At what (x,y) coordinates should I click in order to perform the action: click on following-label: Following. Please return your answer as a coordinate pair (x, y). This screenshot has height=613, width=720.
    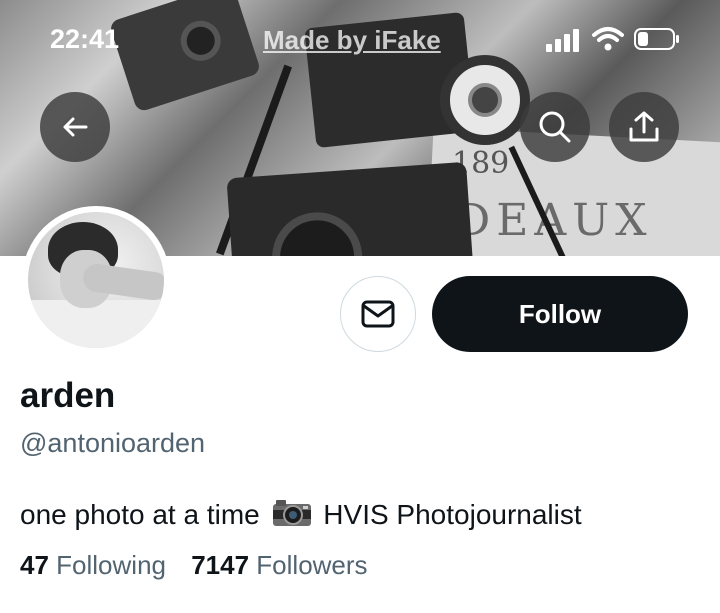
    Looking at the image, I should click on (111, 565).